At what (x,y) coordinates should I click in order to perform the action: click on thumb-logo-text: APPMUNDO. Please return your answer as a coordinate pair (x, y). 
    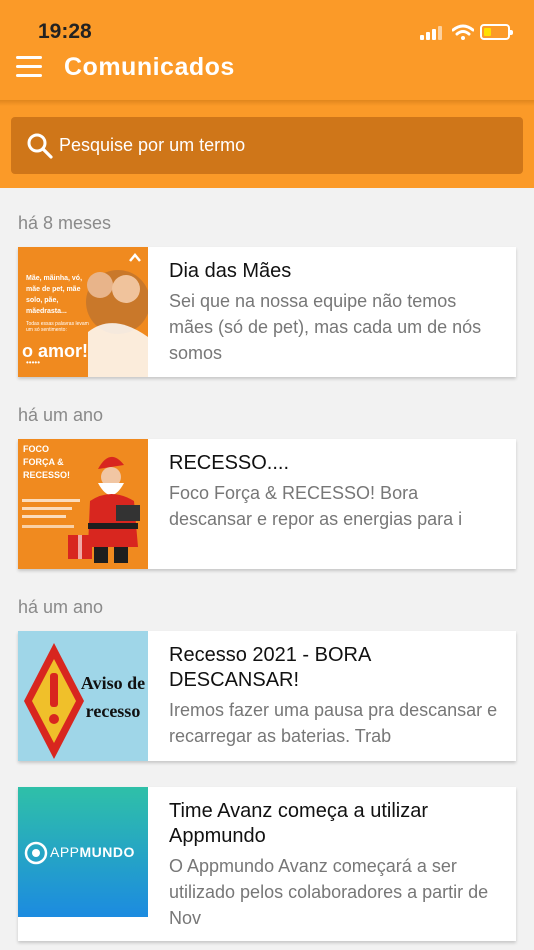
    Looking at the image, I should click on (92, 852).